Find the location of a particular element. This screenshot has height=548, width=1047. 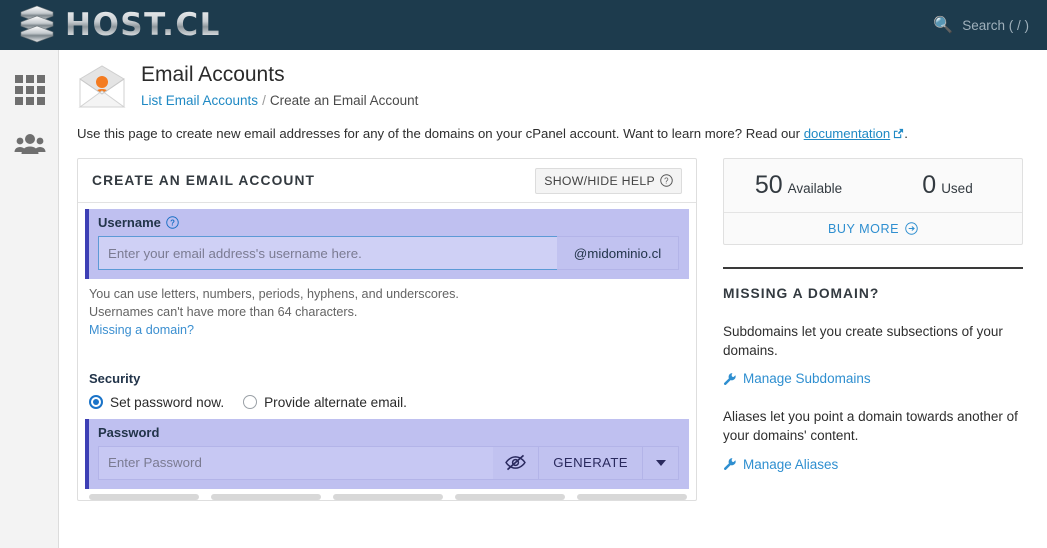

apps-grid-icon is located at coordinates (29, 90).